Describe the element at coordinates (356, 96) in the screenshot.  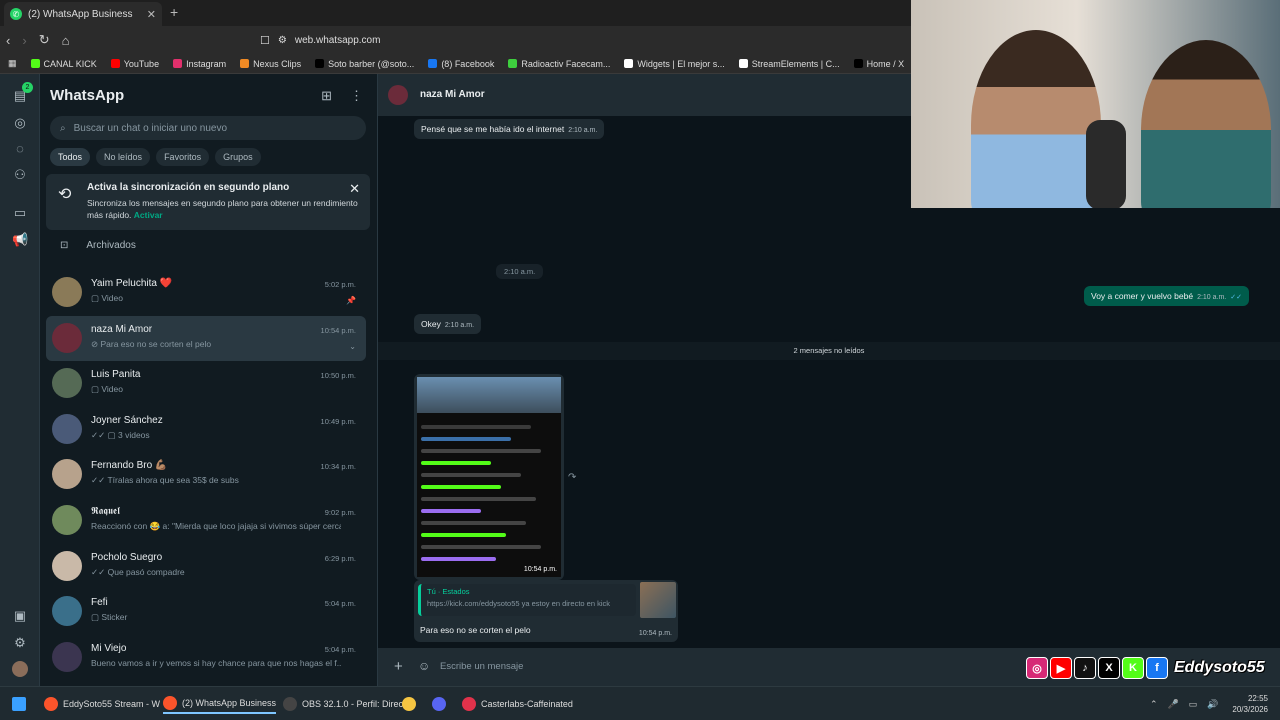
I see `menu-icon: ⋮` at that location.